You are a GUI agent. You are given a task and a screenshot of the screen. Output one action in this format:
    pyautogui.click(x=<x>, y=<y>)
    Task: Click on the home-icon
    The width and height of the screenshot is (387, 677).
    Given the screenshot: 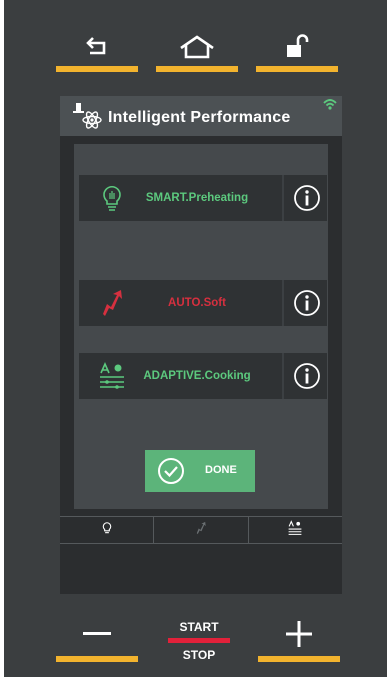 What is the action you would take?
    pyautogui.click(x=197, y=47)
    